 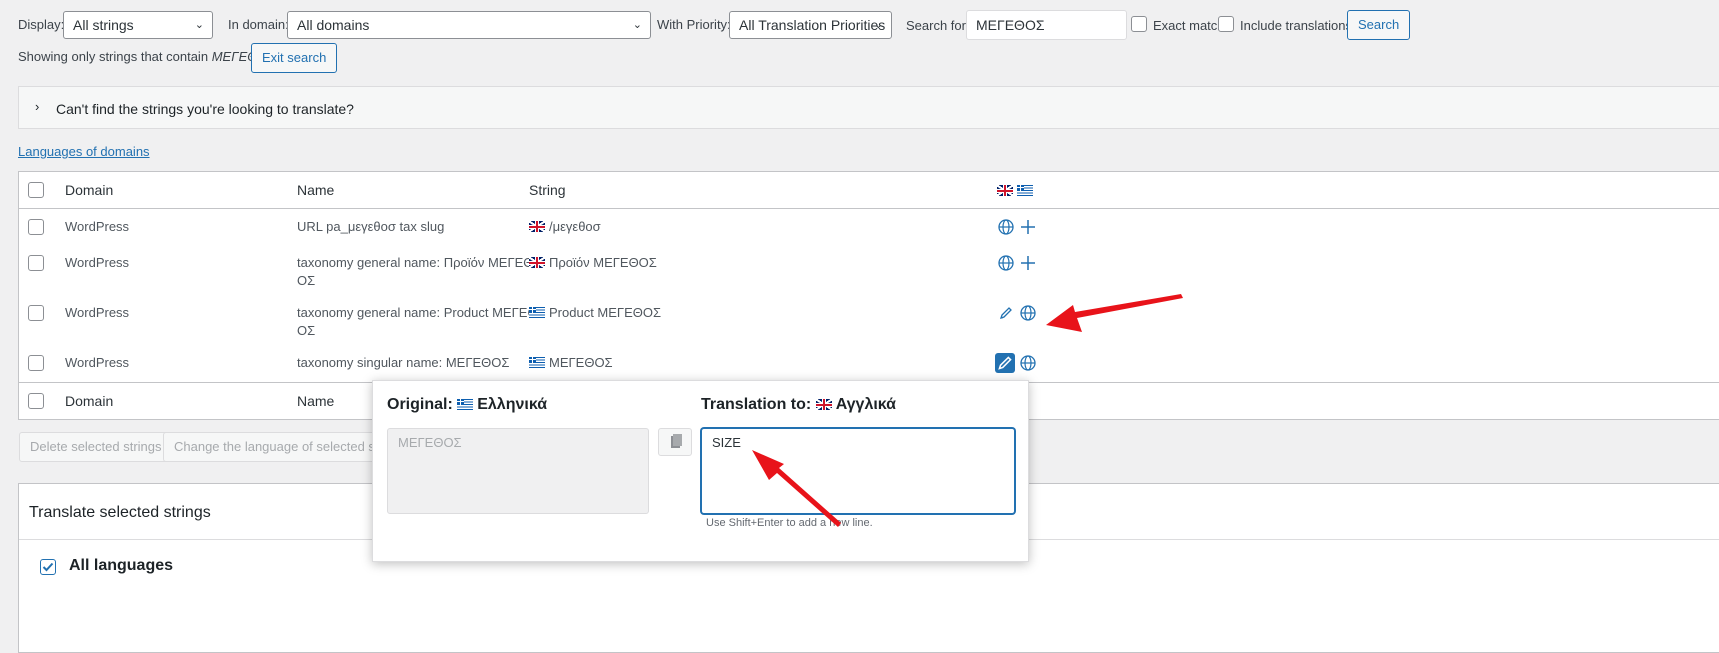 What do you see at coordinates (796, 488) in the screenshot?
I see `arrow-to-translation-field` at bounding box center [796, 488].